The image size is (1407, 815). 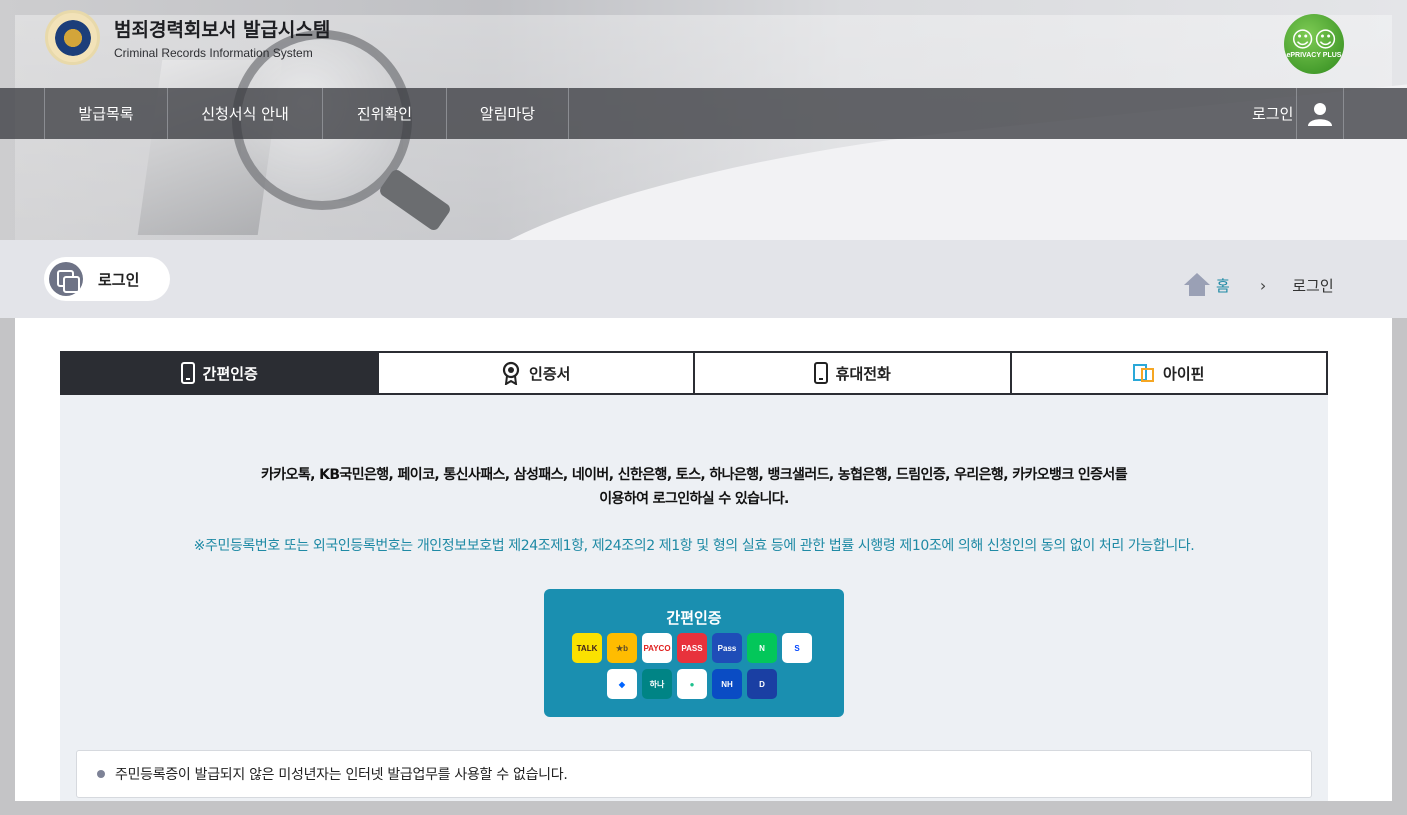 What do you see at coordinates (694, 618) in the screenshot?
I see `simple-auth-button-label: 간편인증` at bounding box center [694, 618].